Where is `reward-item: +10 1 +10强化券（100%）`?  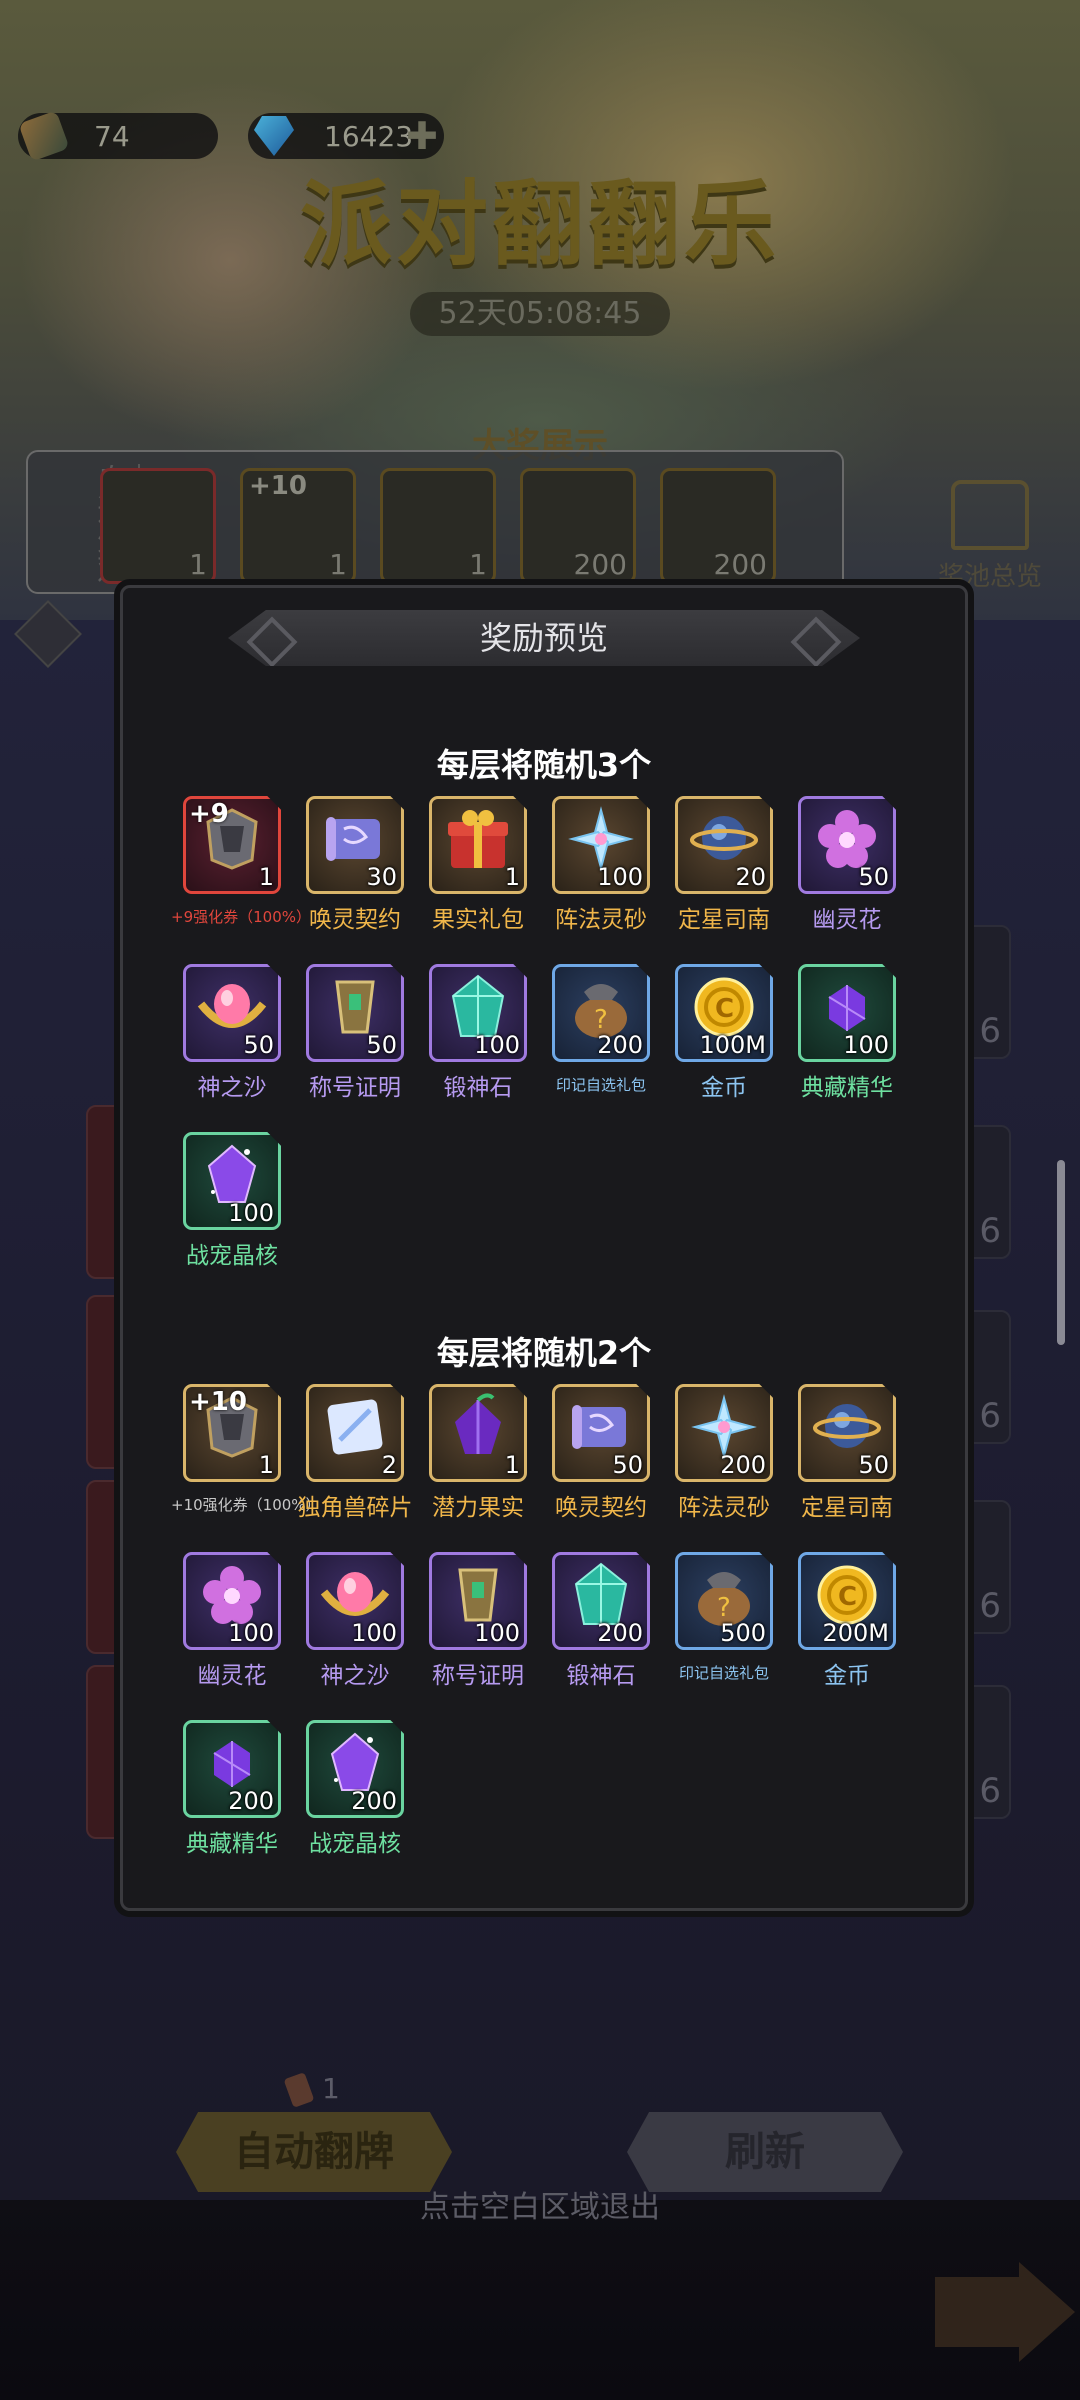
reward-item: +10 1 +10强化券（100%） is located at coordinates (246, 1449).